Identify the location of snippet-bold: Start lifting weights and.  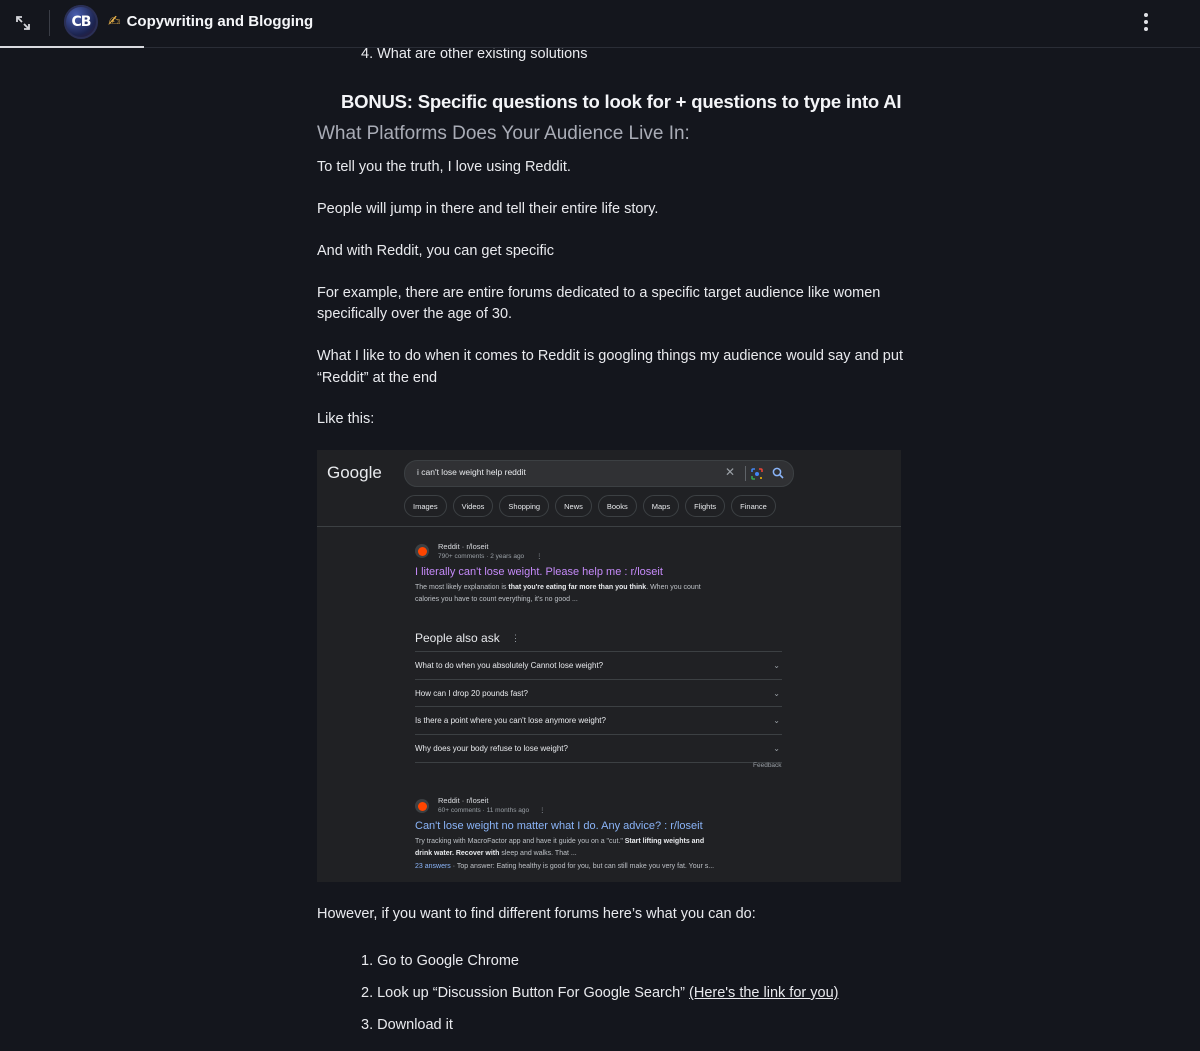
(664, 841).